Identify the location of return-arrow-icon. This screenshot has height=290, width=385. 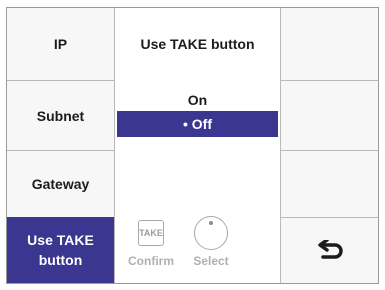
(330, 249).